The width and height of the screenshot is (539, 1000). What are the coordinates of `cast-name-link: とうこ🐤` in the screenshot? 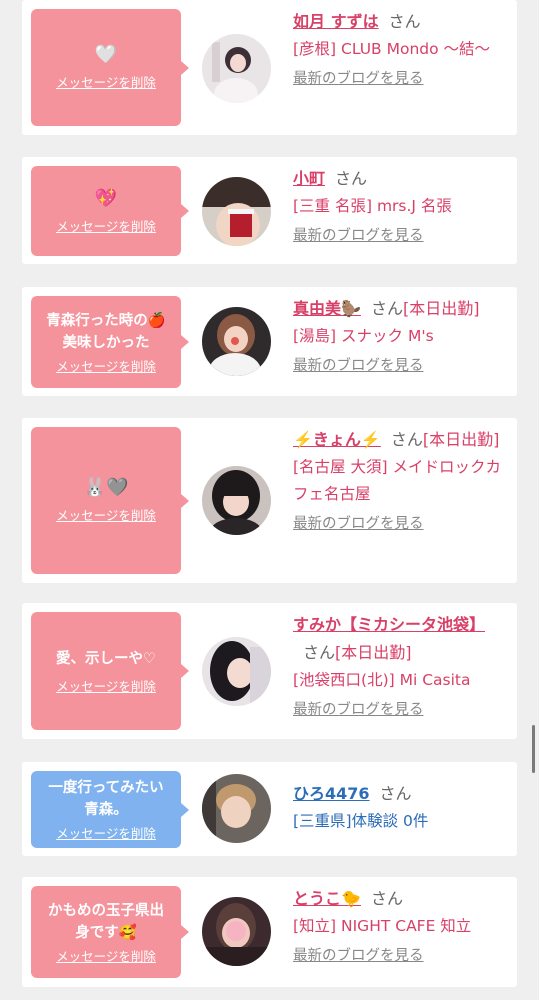 It's located at (327, 898).